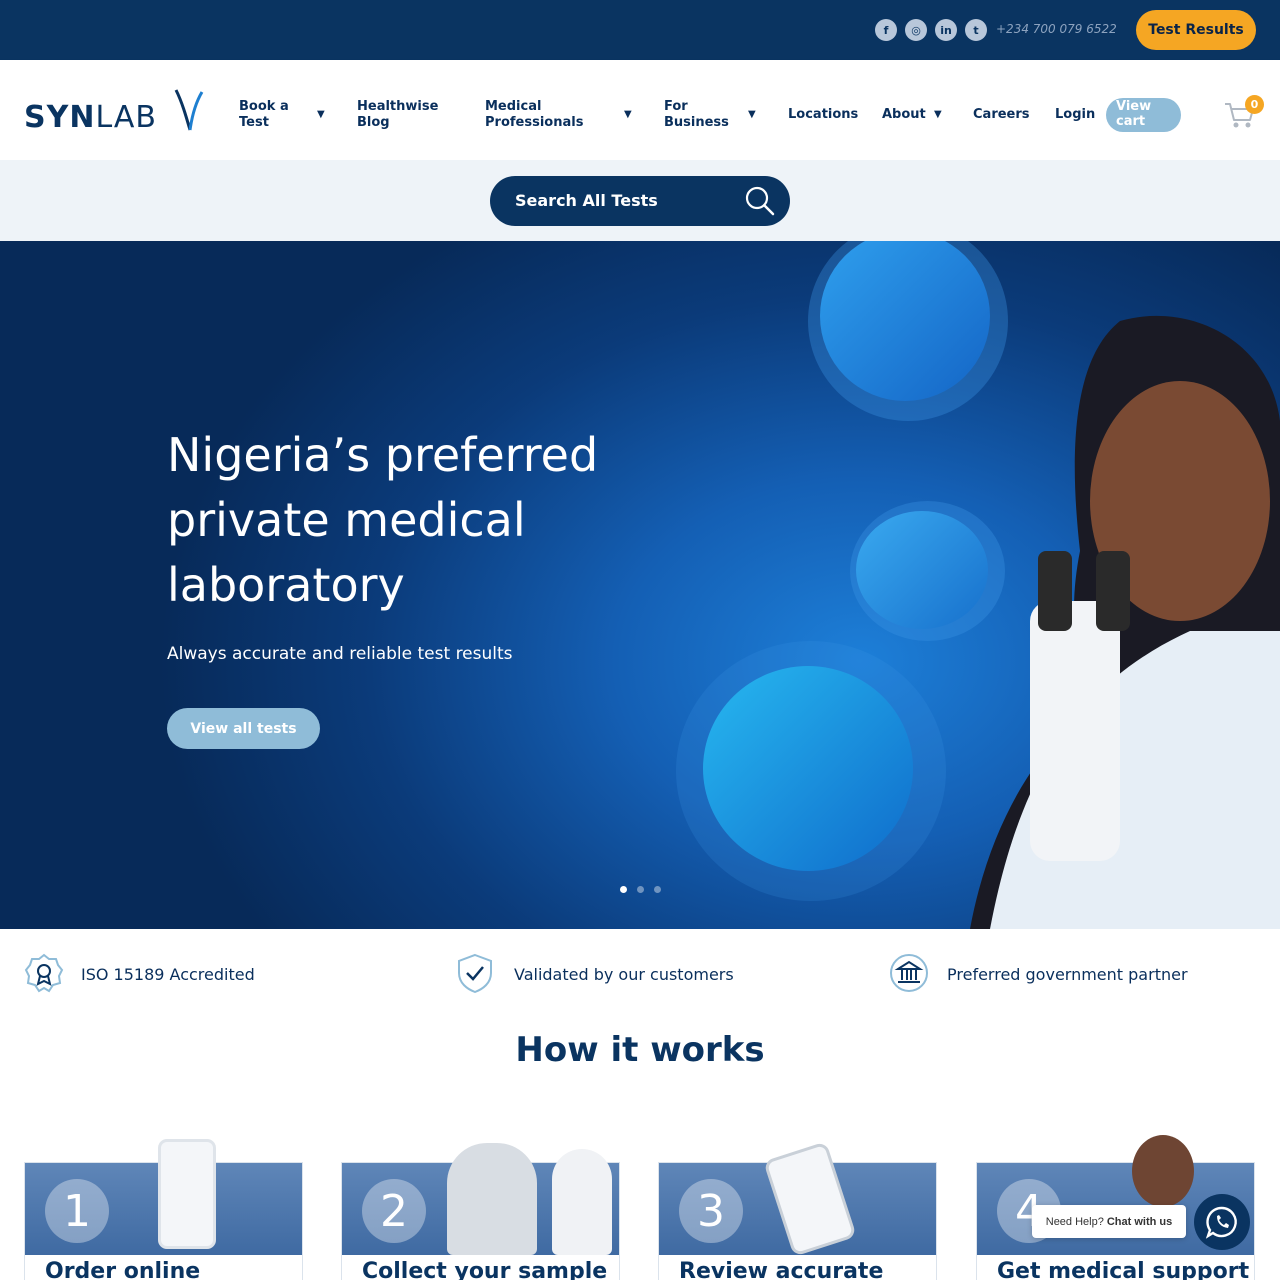 Image resolution: width=1280 pixels, height=1280 pixels. I want to click on step-number: 3, so click(711, 1211).